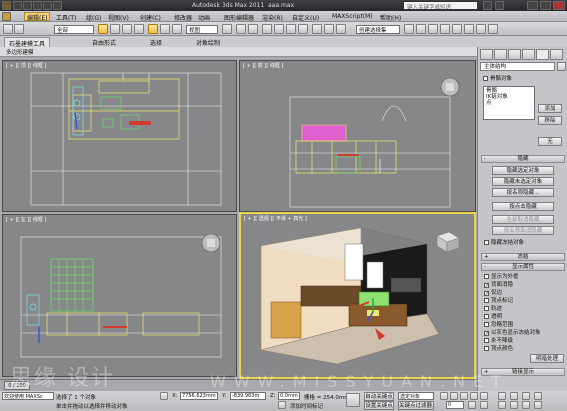  I want to click on viewport-top-label: [ + ][ 顶 ][ 线框 ], so click(26, 65).